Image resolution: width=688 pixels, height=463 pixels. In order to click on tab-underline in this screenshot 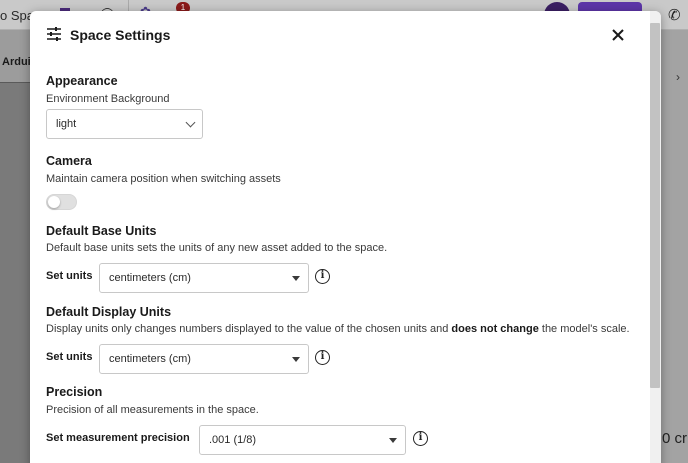, I will do `click(15, 82)`.